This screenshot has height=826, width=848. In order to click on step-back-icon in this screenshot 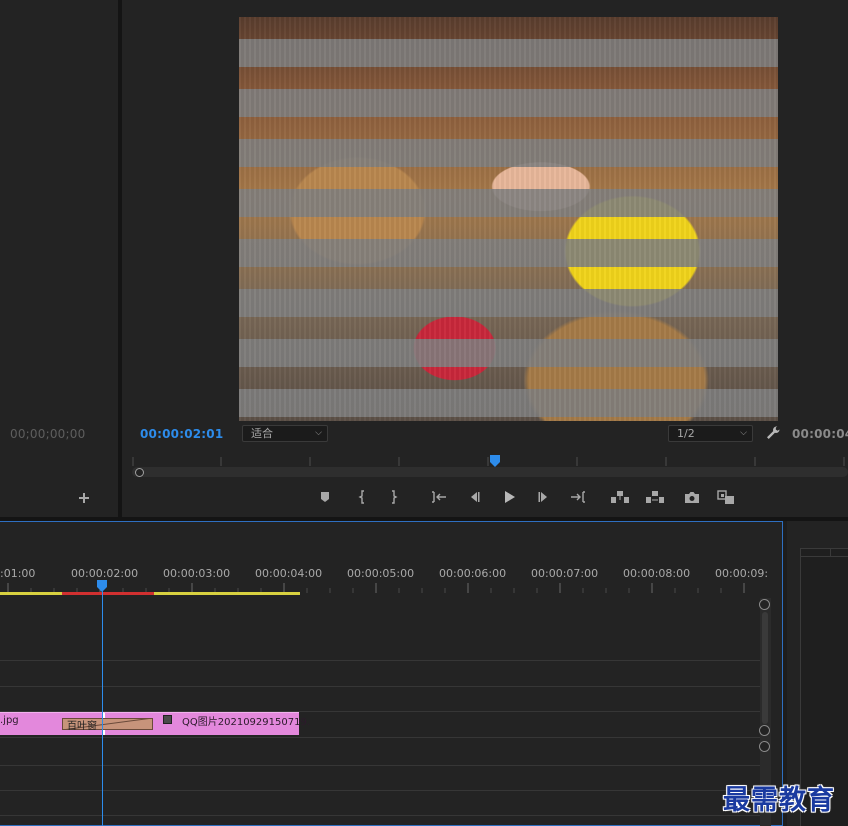, I will do `click(475, 497)`.